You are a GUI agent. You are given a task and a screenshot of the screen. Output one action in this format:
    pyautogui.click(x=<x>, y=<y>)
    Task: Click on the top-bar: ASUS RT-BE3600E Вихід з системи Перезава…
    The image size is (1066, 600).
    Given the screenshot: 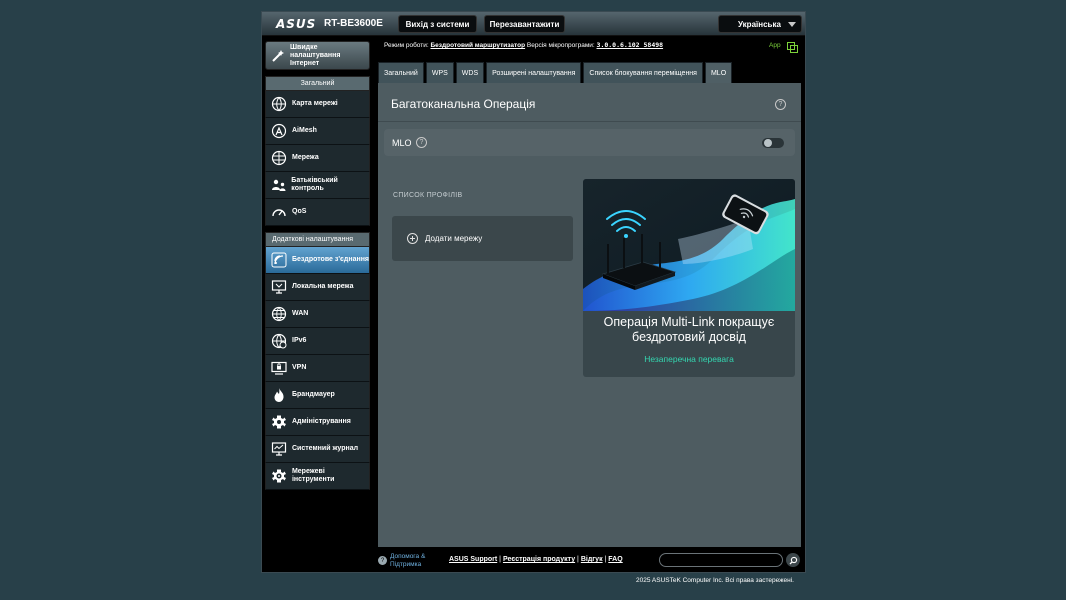 What is the action you would take?
    pyautogui.click(x=533, y=24)
    